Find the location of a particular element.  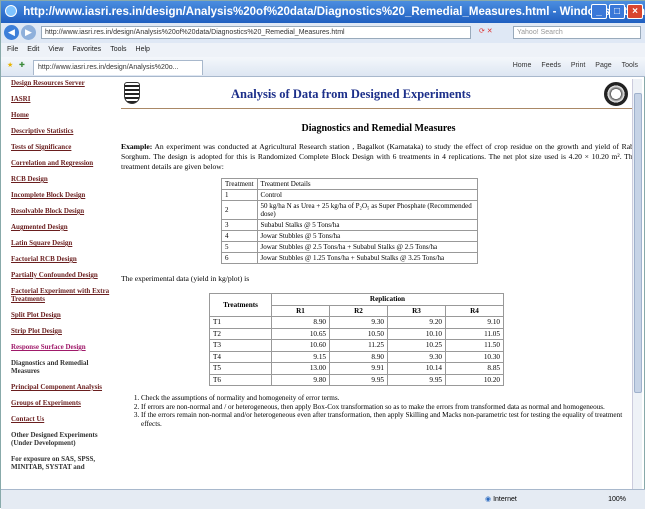

menu-item-file: File is located at coordinates (12, 49).